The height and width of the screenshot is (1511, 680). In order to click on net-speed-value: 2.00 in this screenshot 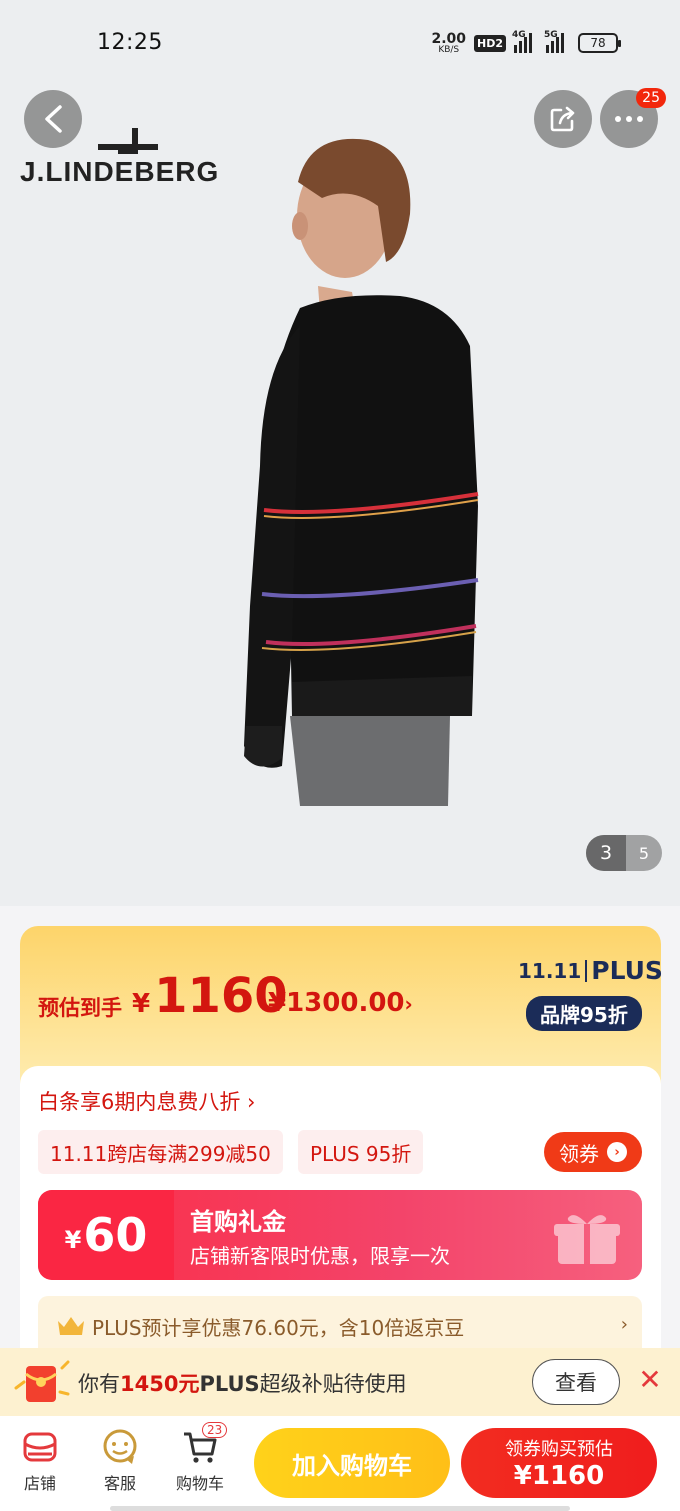, I will do `click(448, 38)`.